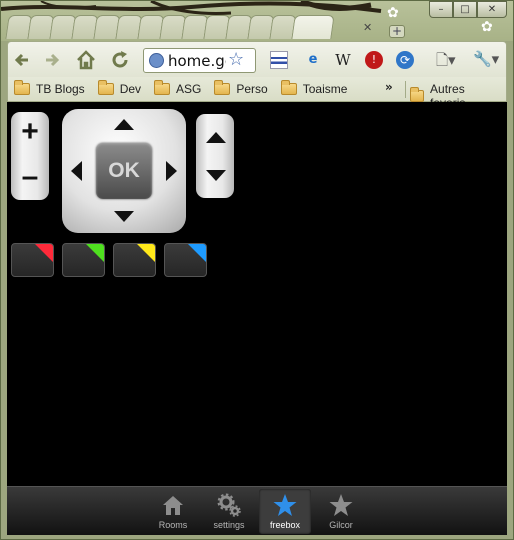  Describe the element at coordinates (229, 505) in the screenshot. I see `gears-icon` at that location.